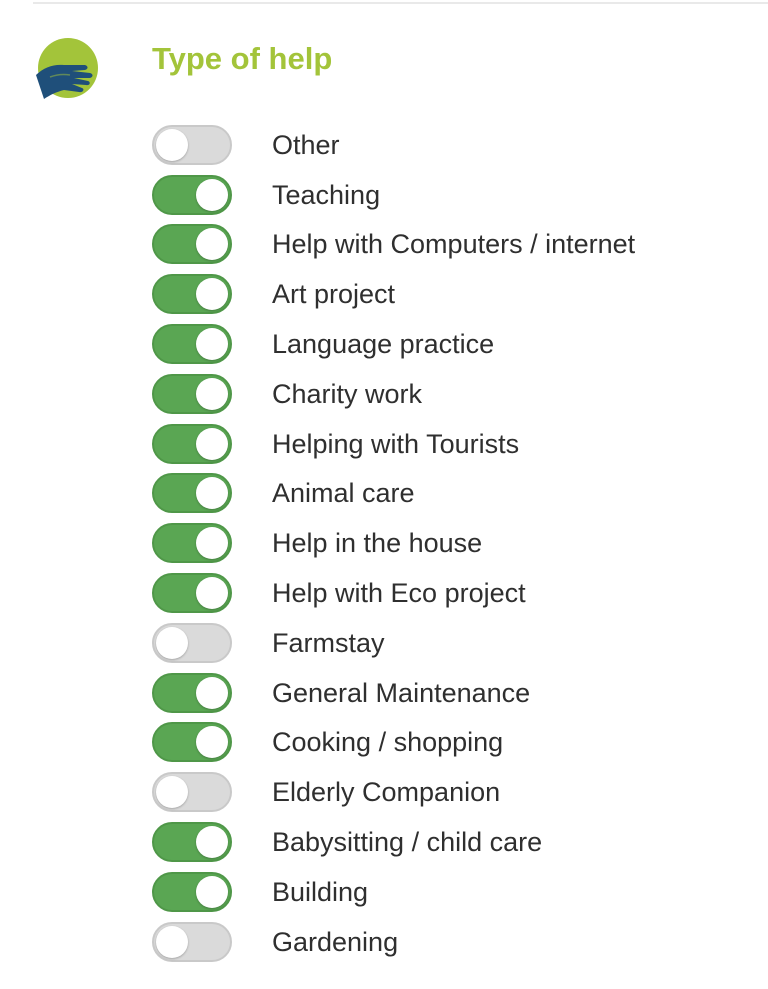  I want to click on option-label: Help with Computers / internet, so click(453, 244).